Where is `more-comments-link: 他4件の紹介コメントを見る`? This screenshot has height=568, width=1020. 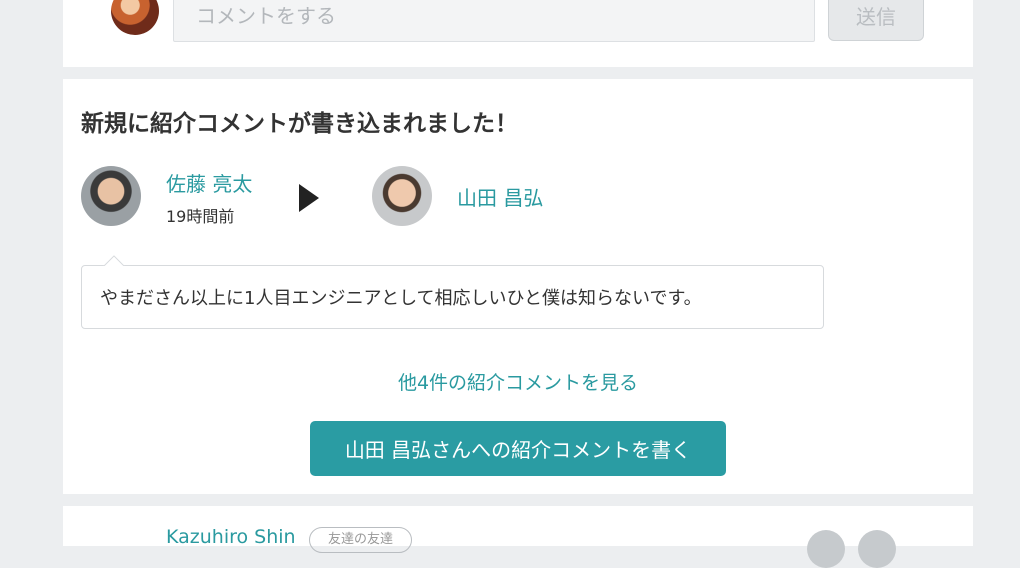 more-comments-link: 他4件の紹介コメントを見る is located at coordinates (518, 381).